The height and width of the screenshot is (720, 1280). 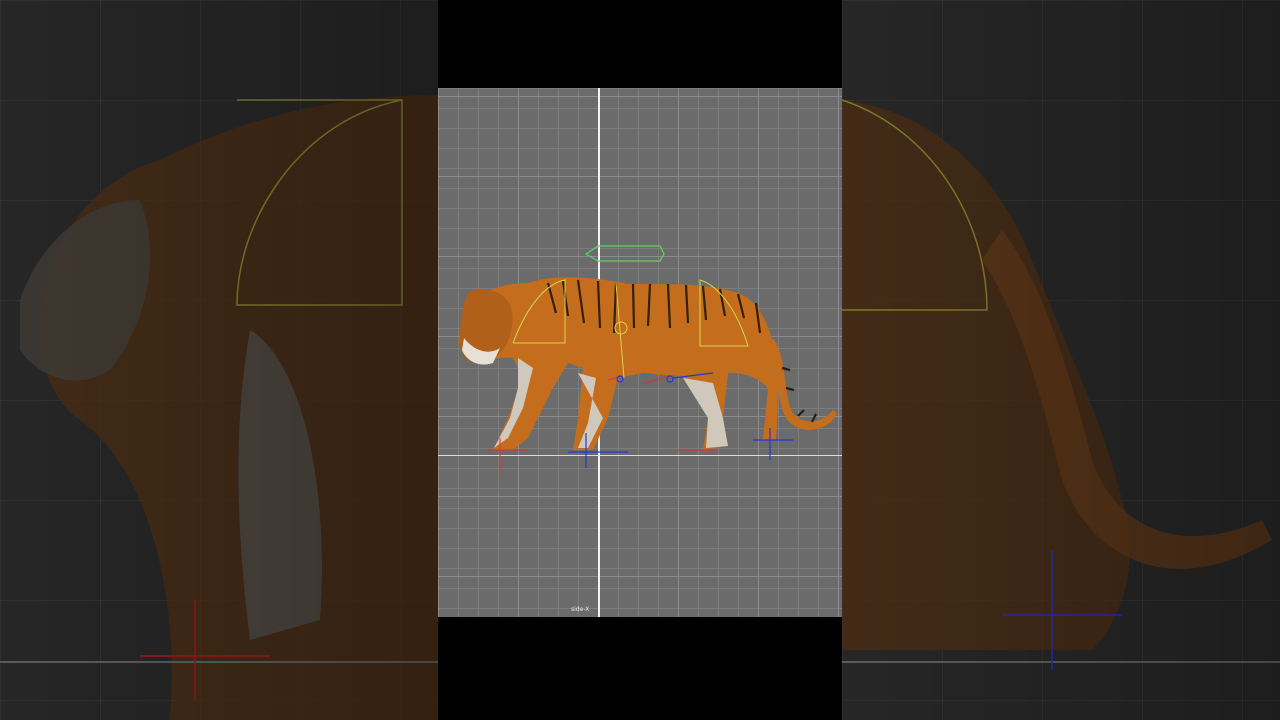 I want to click on tiger-rig, so click(x=648, y=359).